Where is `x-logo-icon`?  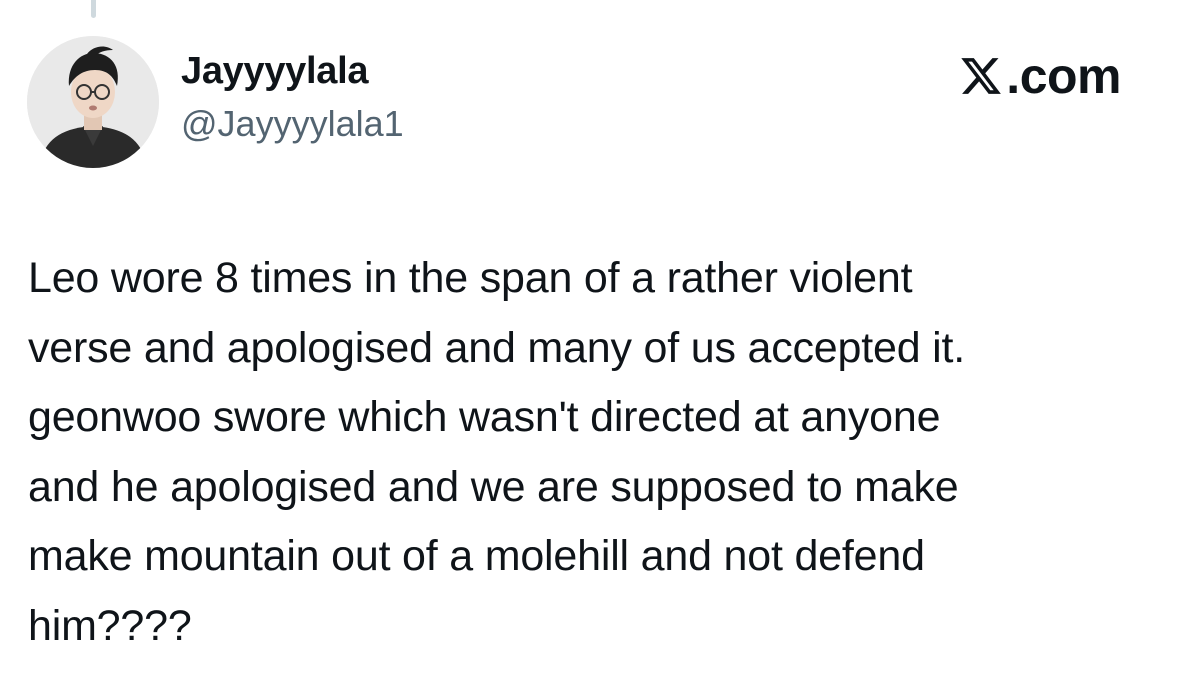 x-logo-icon is located at coordinates (981, 76).